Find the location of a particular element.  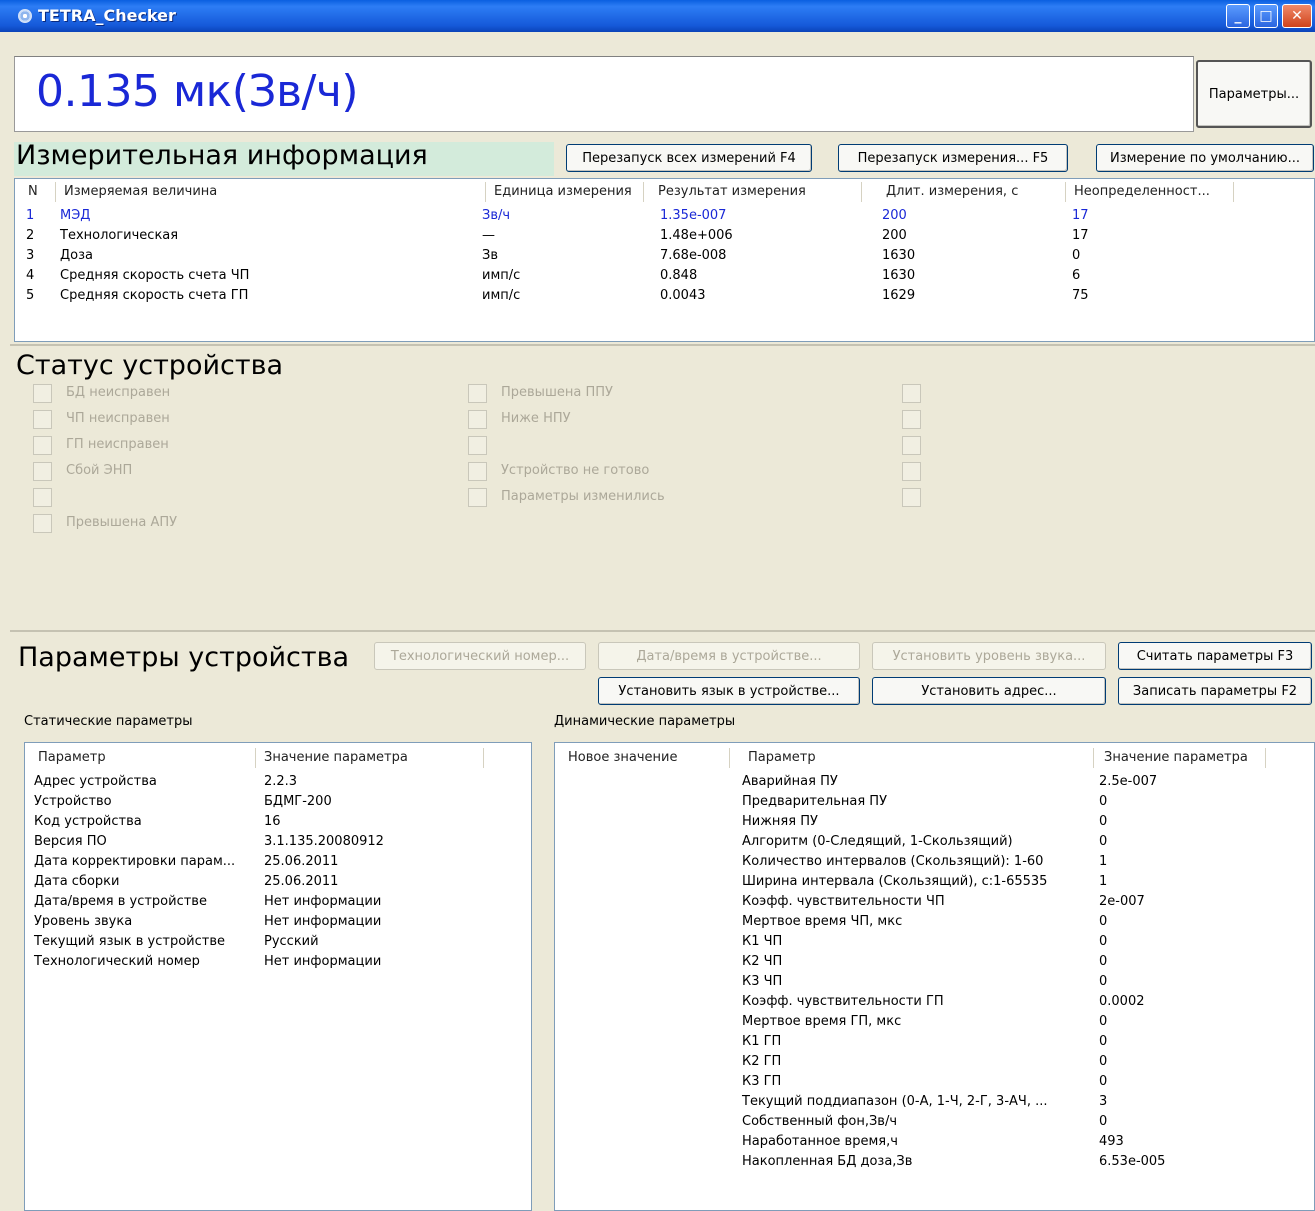

list-item: Версия ПО 3.1.135.20080912 is located at coordinates (279, 842).